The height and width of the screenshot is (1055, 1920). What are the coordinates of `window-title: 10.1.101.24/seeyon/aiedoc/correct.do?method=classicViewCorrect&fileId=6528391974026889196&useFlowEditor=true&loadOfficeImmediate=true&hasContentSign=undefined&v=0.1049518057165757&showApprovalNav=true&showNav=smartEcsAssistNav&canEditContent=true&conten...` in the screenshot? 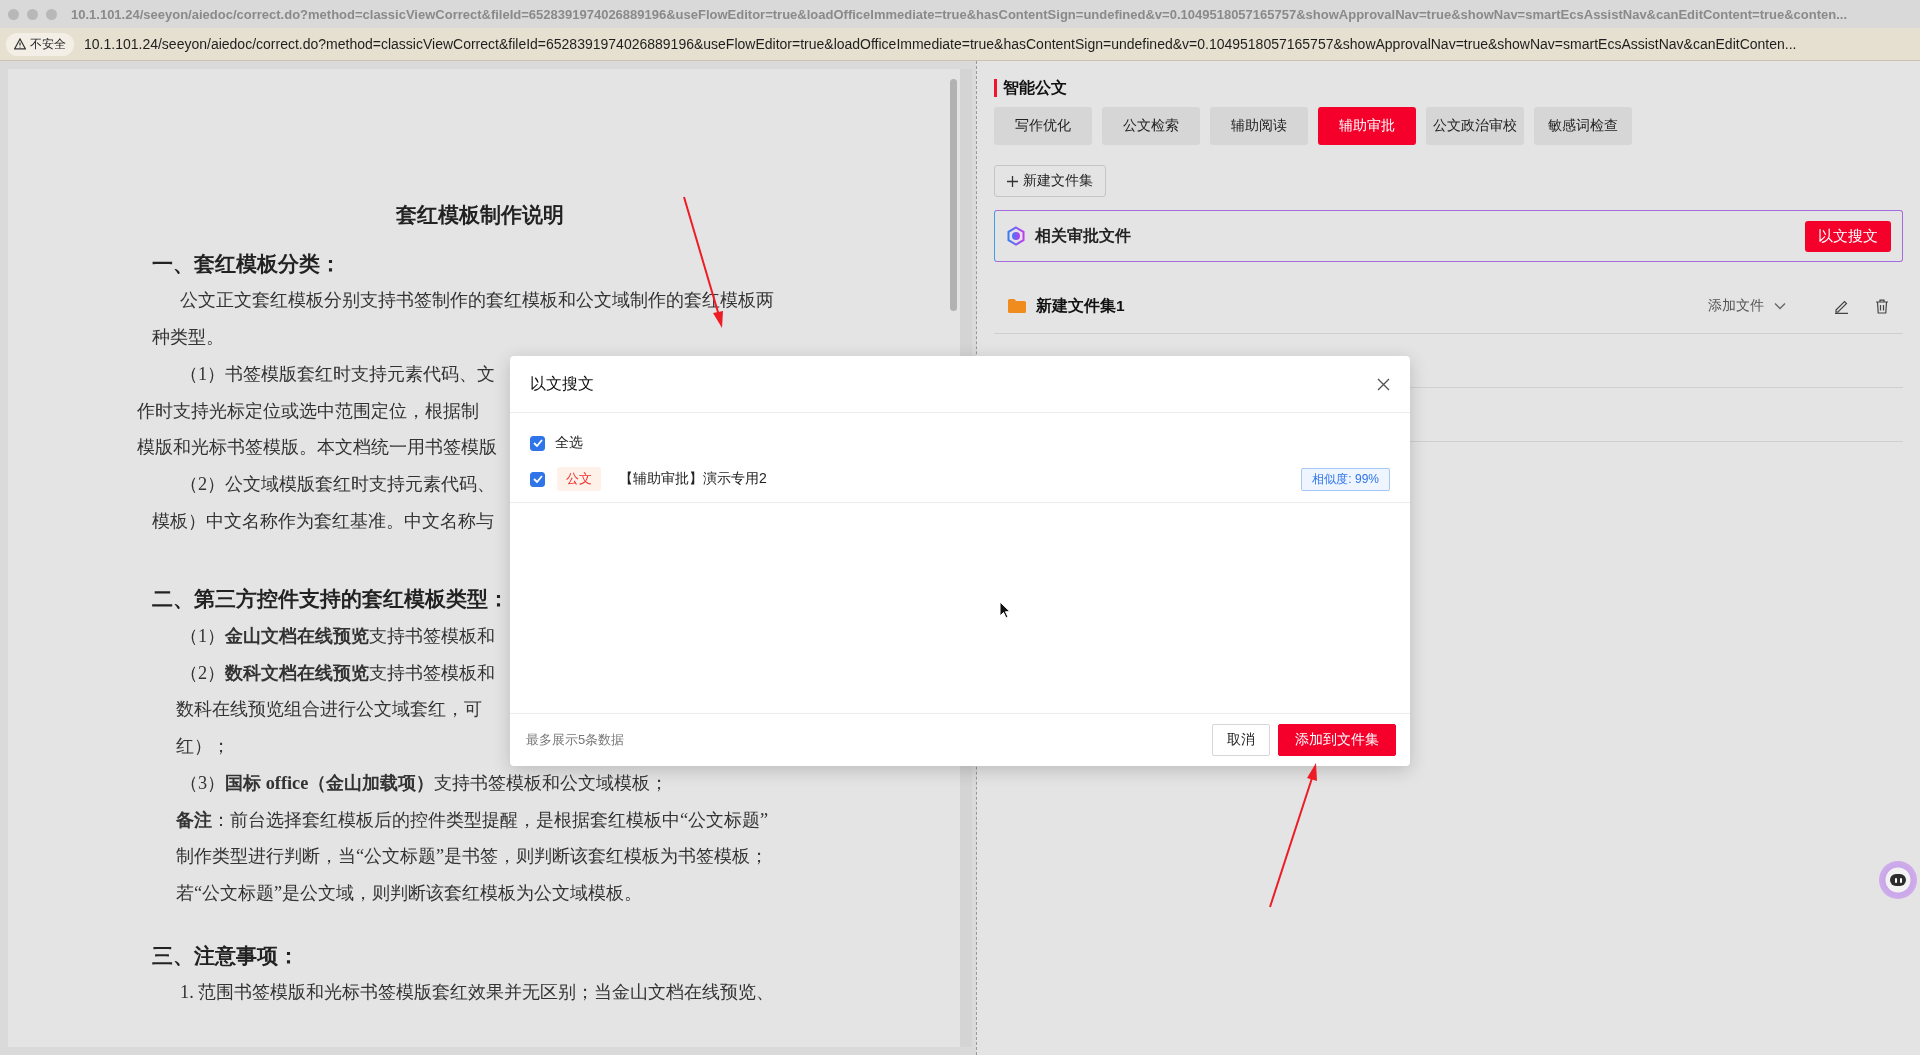 It's located at (959, 14).